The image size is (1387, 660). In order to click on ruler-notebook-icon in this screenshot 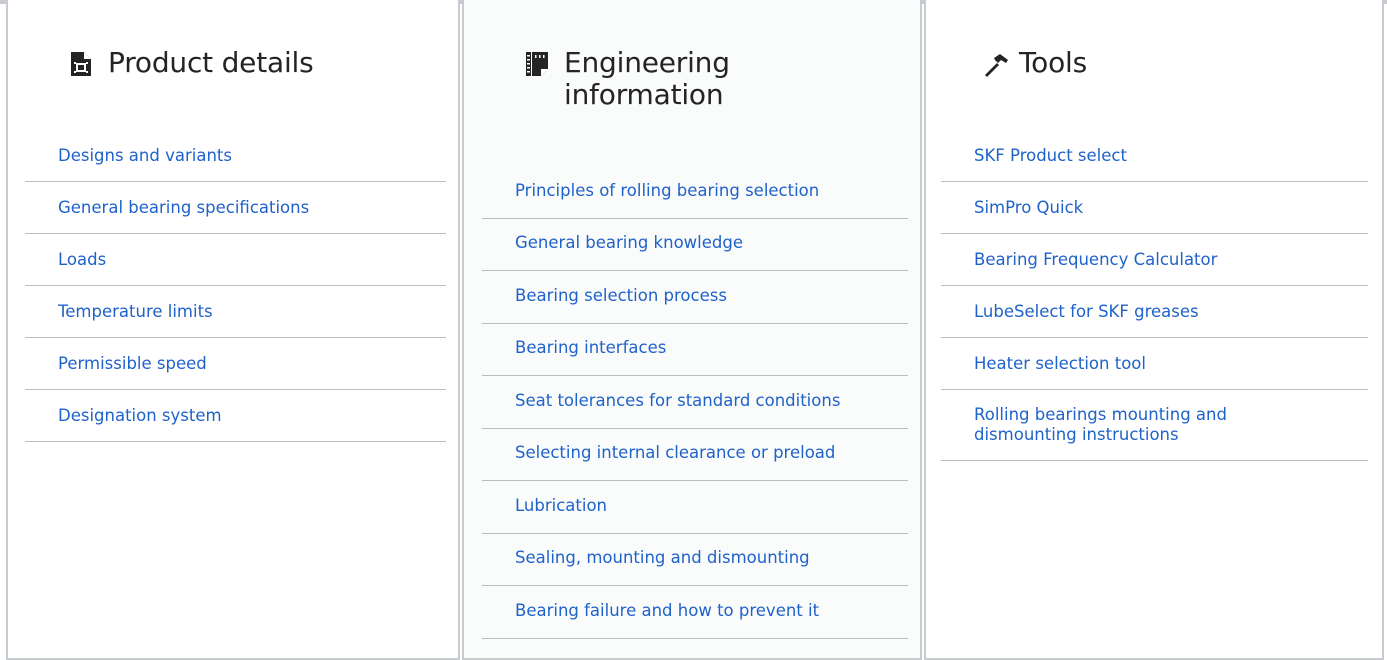, I will do `click(539, 67)`.